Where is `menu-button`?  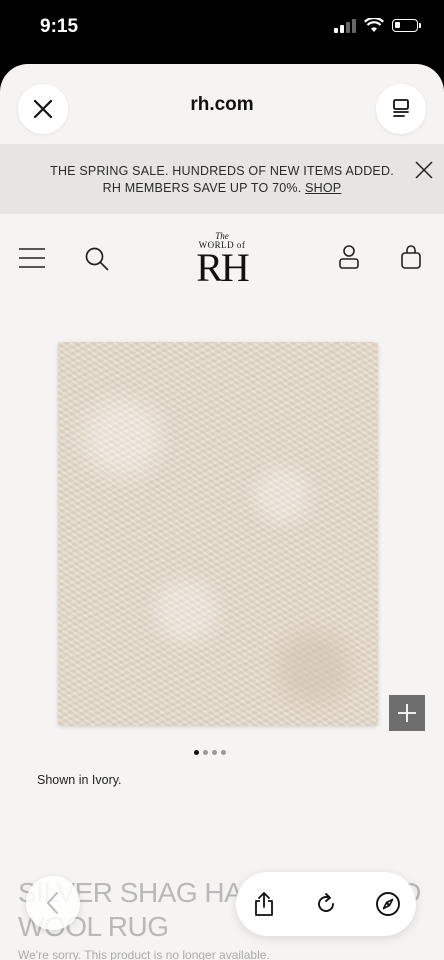
menu-button is located at coordinates (32, 260).